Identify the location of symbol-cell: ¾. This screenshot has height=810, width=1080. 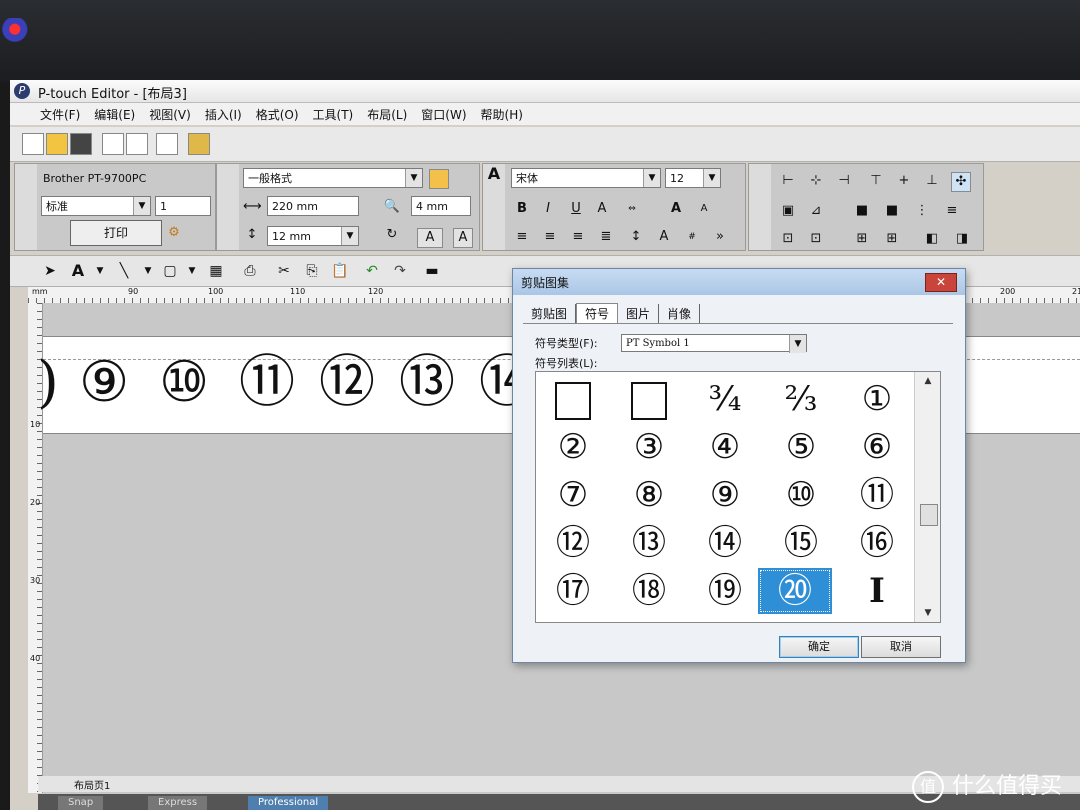
(725, 399).